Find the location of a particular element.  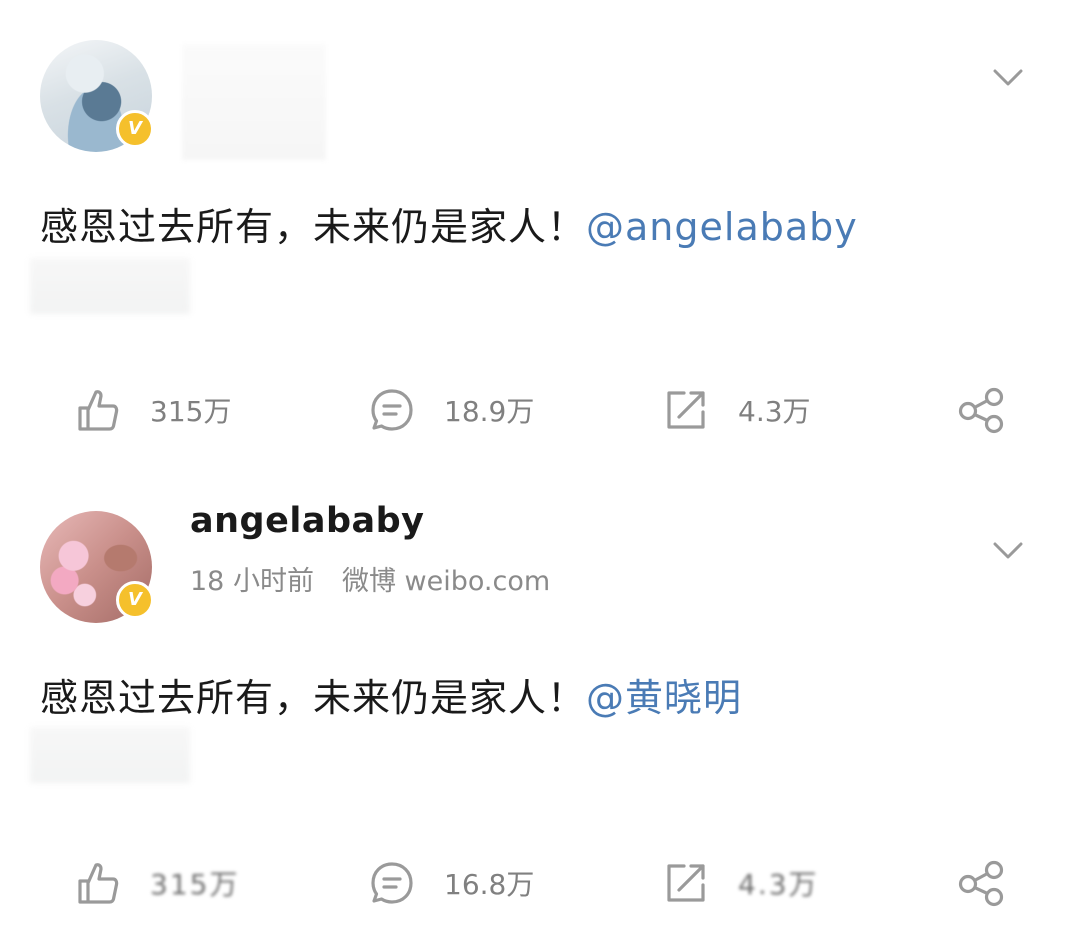

post-text: 感恩过去所有，未来仍是家人！@黄晓明 is located at coordinates (391, 694).